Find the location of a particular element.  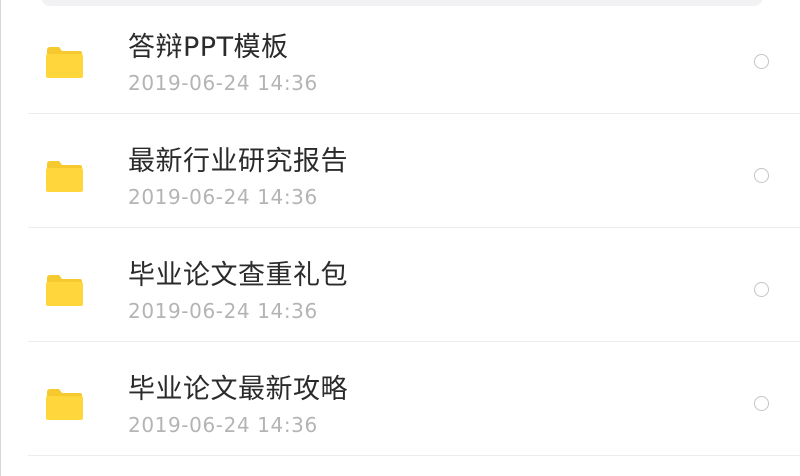

file-name: 毕业论文查重礼包 is located at coordinates (238, 275).